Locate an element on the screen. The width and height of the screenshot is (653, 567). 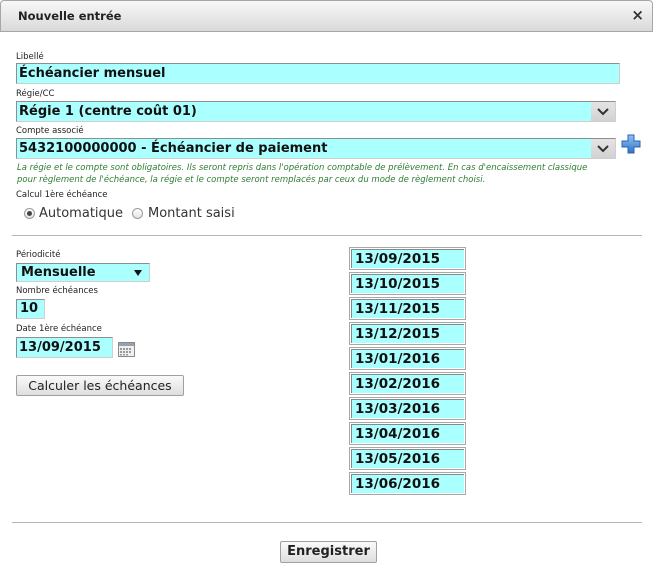
echeance-row: 13/02/2016 is located at coordinates (407, 383).